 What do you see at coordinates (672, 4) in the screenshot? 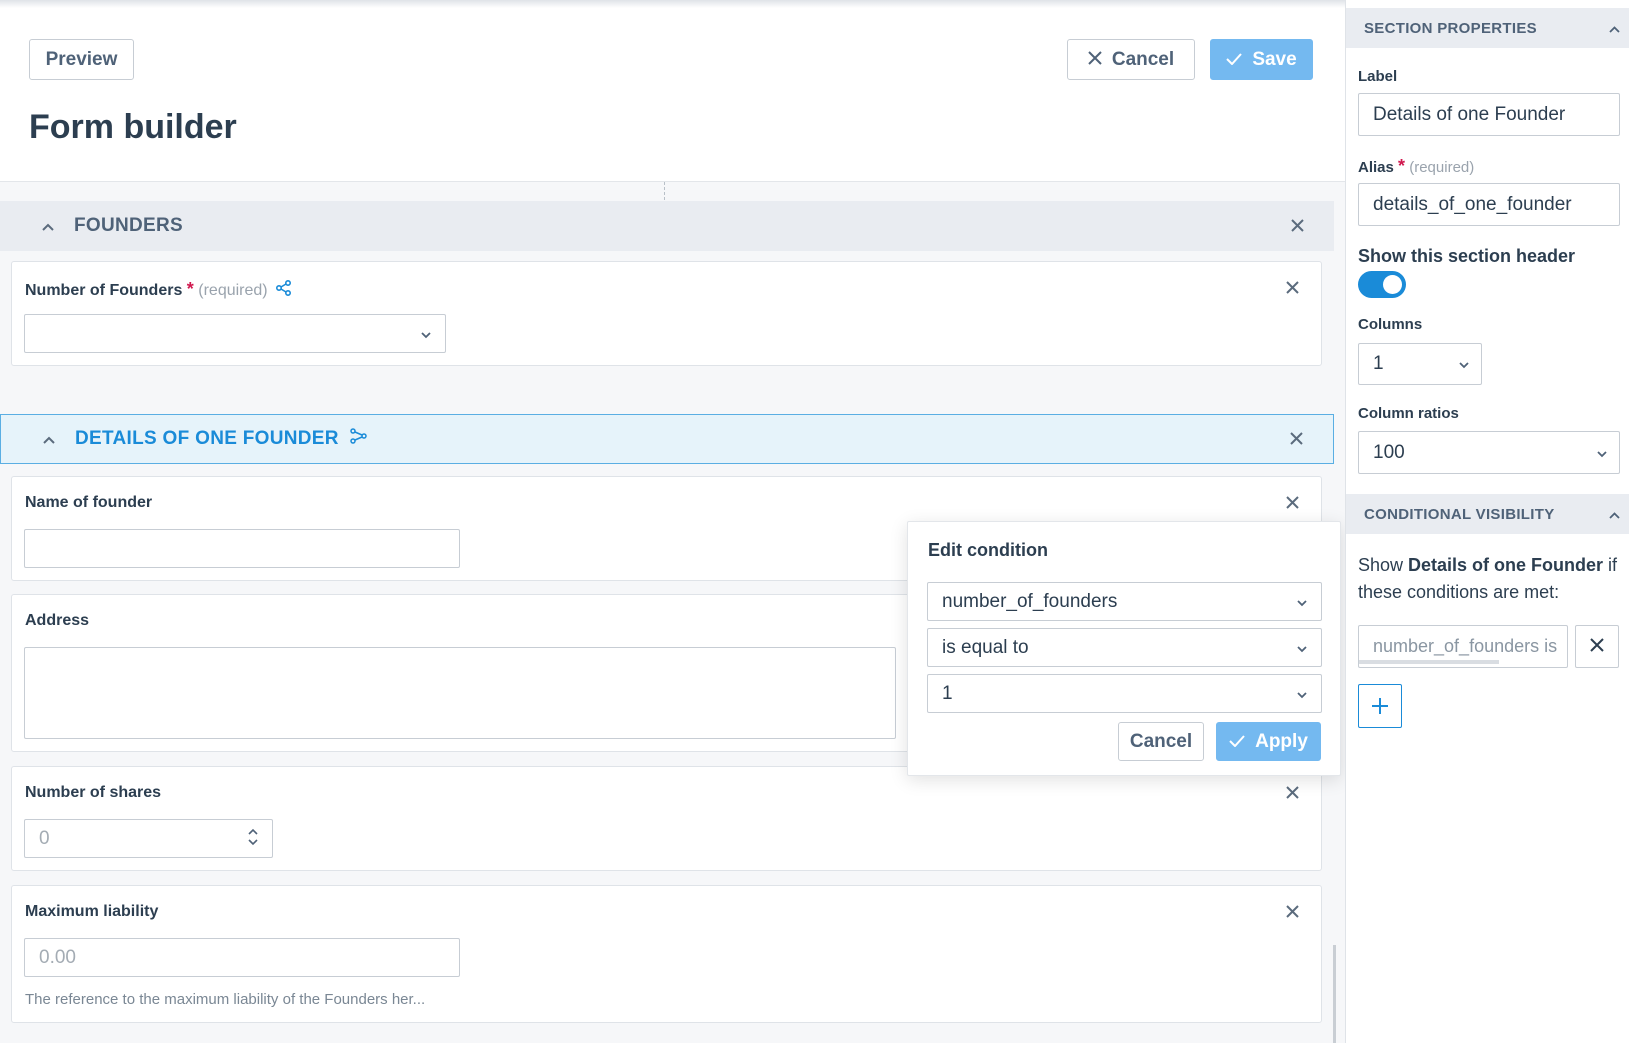
I see `top-shadow` at bounding box center [672, 4].